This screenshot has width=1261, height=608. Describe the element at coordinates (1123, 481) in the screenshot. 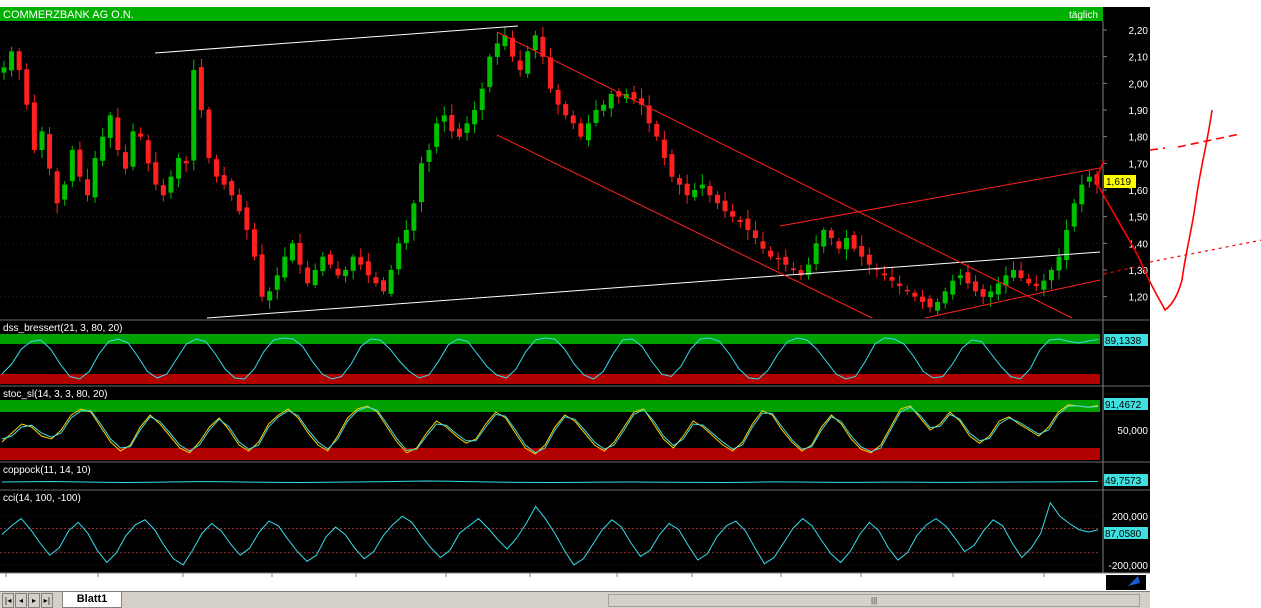

I see `last-value-label: 49,7573` at that location.